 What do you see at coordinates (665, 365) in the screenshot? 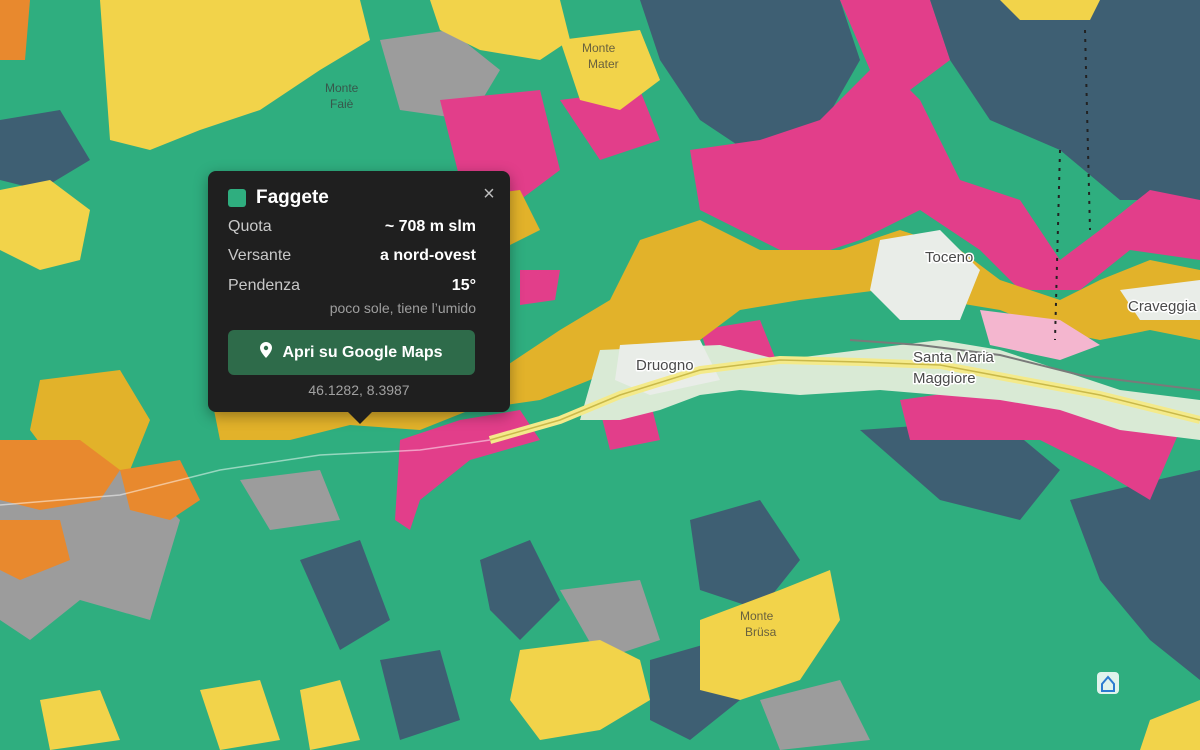
I see `place-label-druogno: Druogno` at bounding box center [665, 365].